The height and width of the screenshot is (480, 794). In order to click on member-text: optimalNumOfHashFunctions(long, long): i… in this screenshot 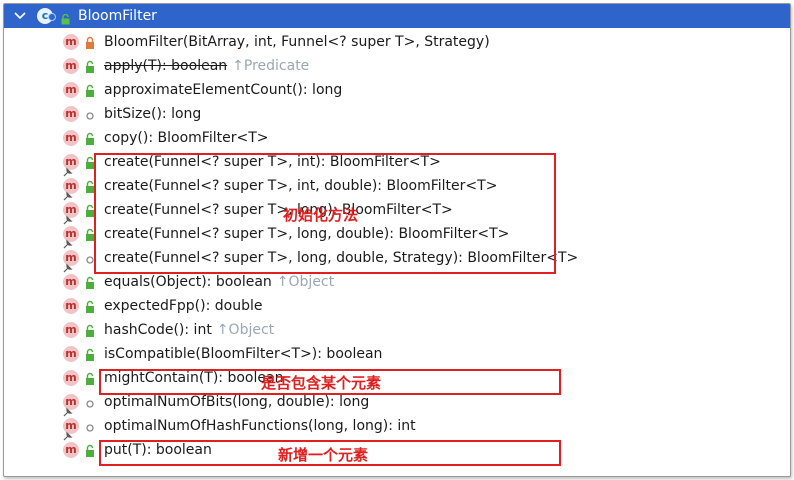, I will do `click(260, 426)`.